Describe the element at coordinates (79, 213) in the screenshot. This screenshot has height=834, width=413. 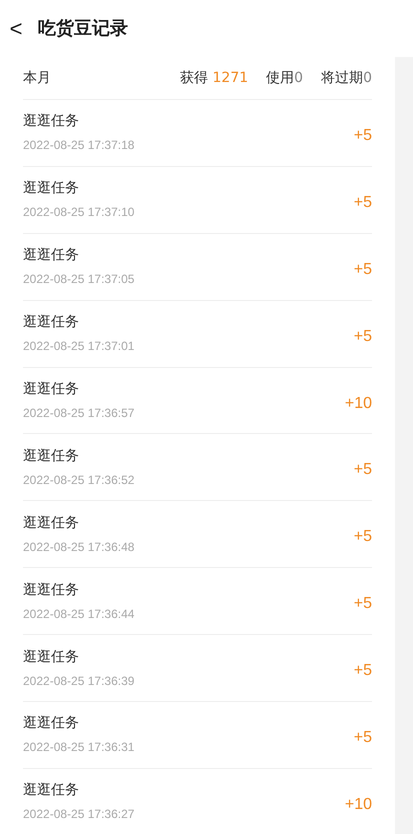
I see `record-time: 2022-08-25 17:37:10` at that location.